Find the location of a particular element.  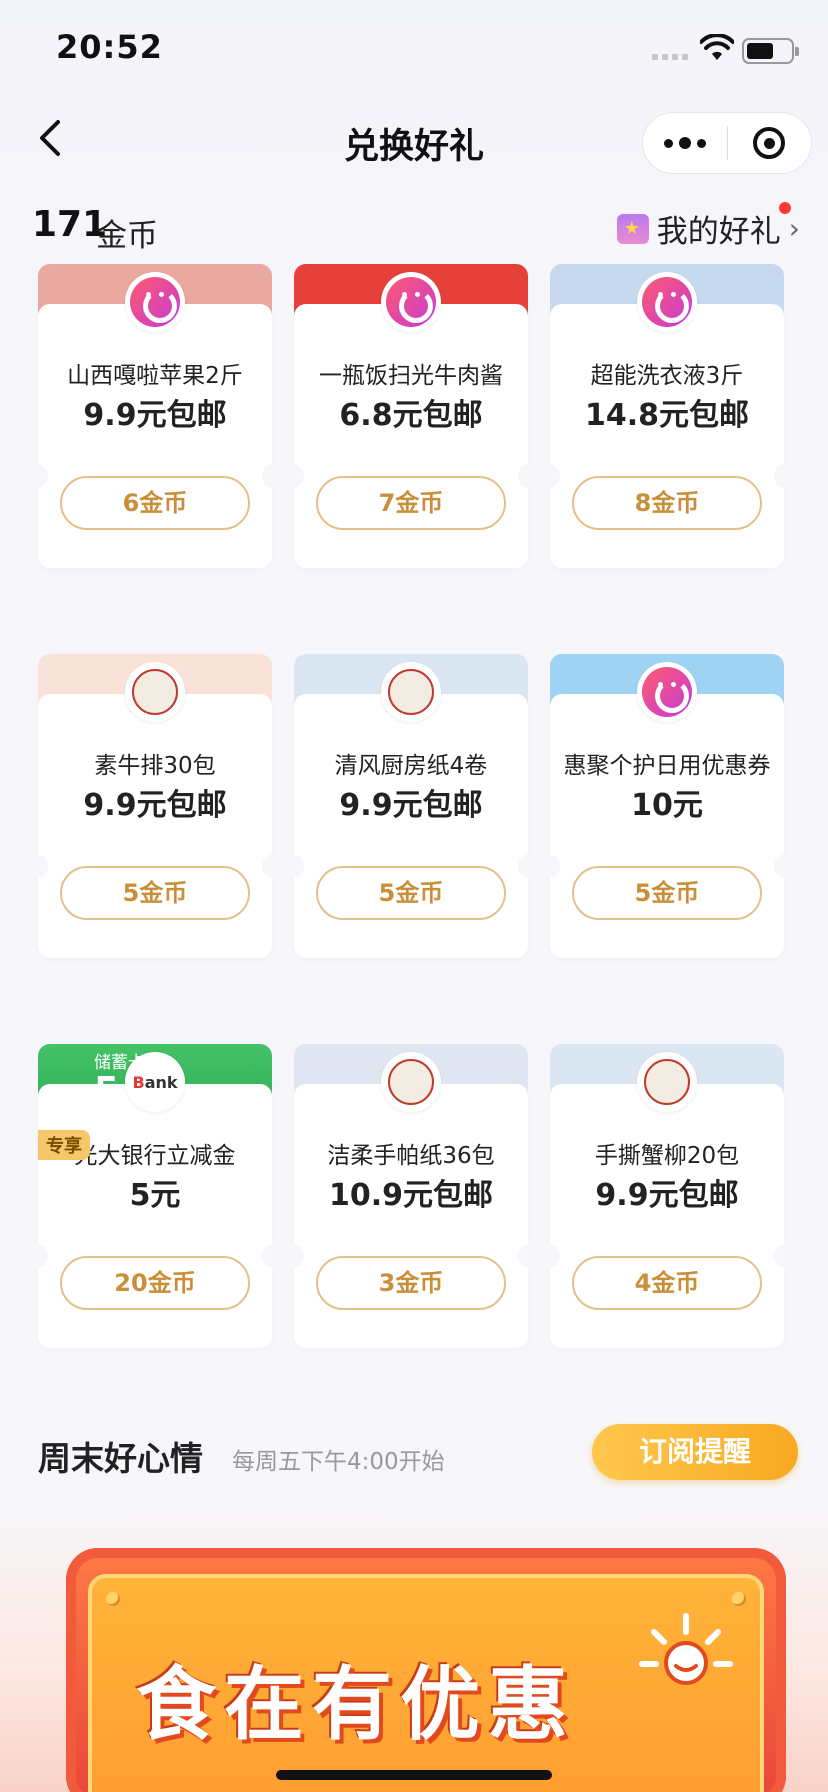

product-price: 10元 is located at coordinates (667, 805).